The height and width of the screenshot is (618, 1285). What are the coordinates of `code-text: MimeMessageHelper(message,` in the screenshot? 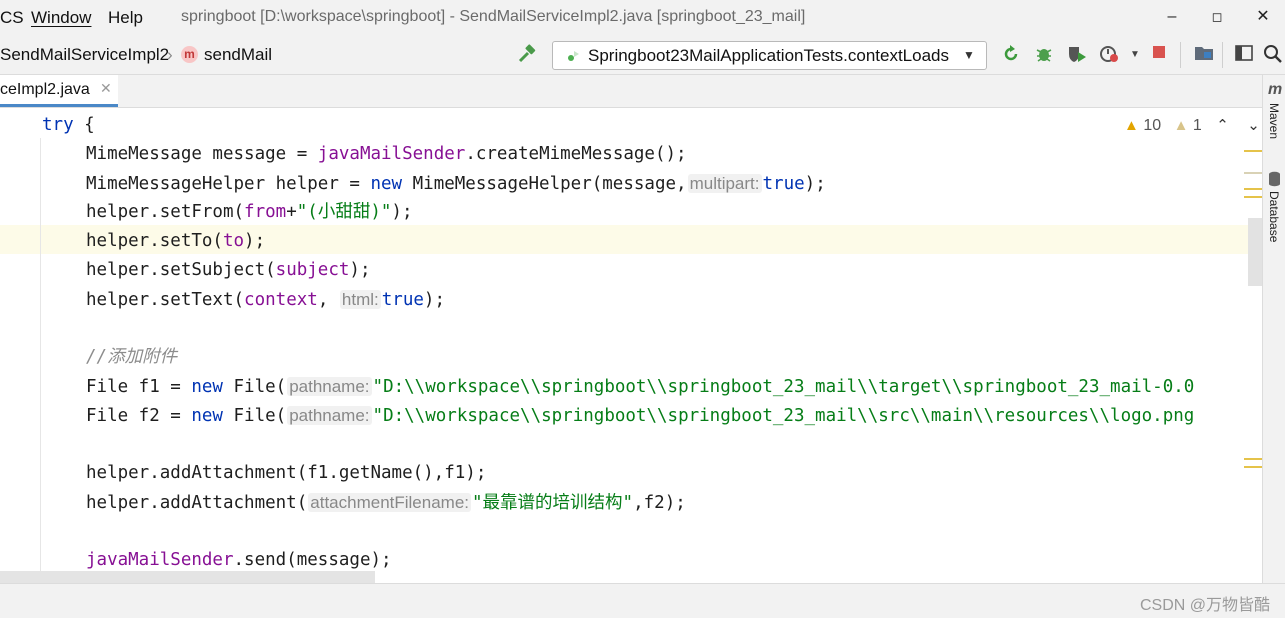 It's located at (544, 184).